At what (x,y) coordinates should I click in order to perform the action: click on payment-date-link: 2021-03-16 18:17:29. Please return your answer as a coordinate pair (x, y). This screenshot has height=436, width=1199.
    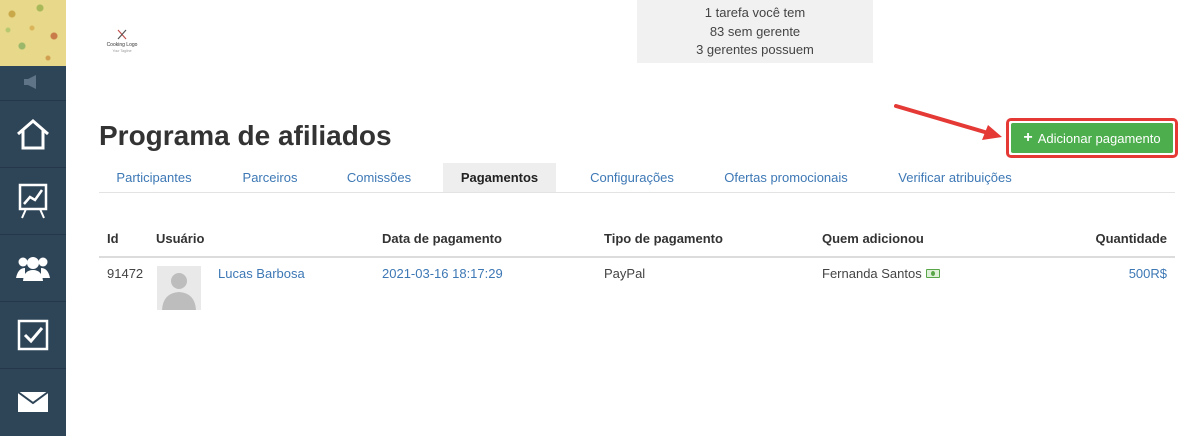
    Looking at the image, I should click on (442, 273).